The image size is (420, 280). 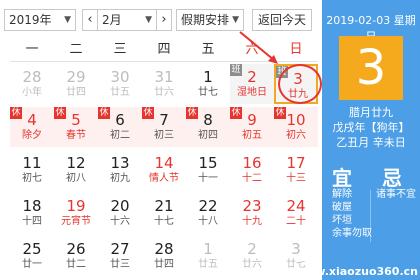 What do you see at coordinates (76, 135) in the screenshot?
I see `lunar-day: 春节` at bounding box center [76, 135].